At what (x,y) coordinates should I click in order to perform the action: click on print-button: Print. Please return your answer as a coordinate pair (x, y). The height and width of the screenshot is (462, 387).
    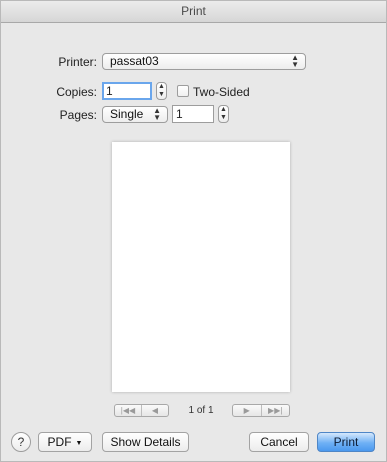
    Looking at the image, I should click on (346, 442).